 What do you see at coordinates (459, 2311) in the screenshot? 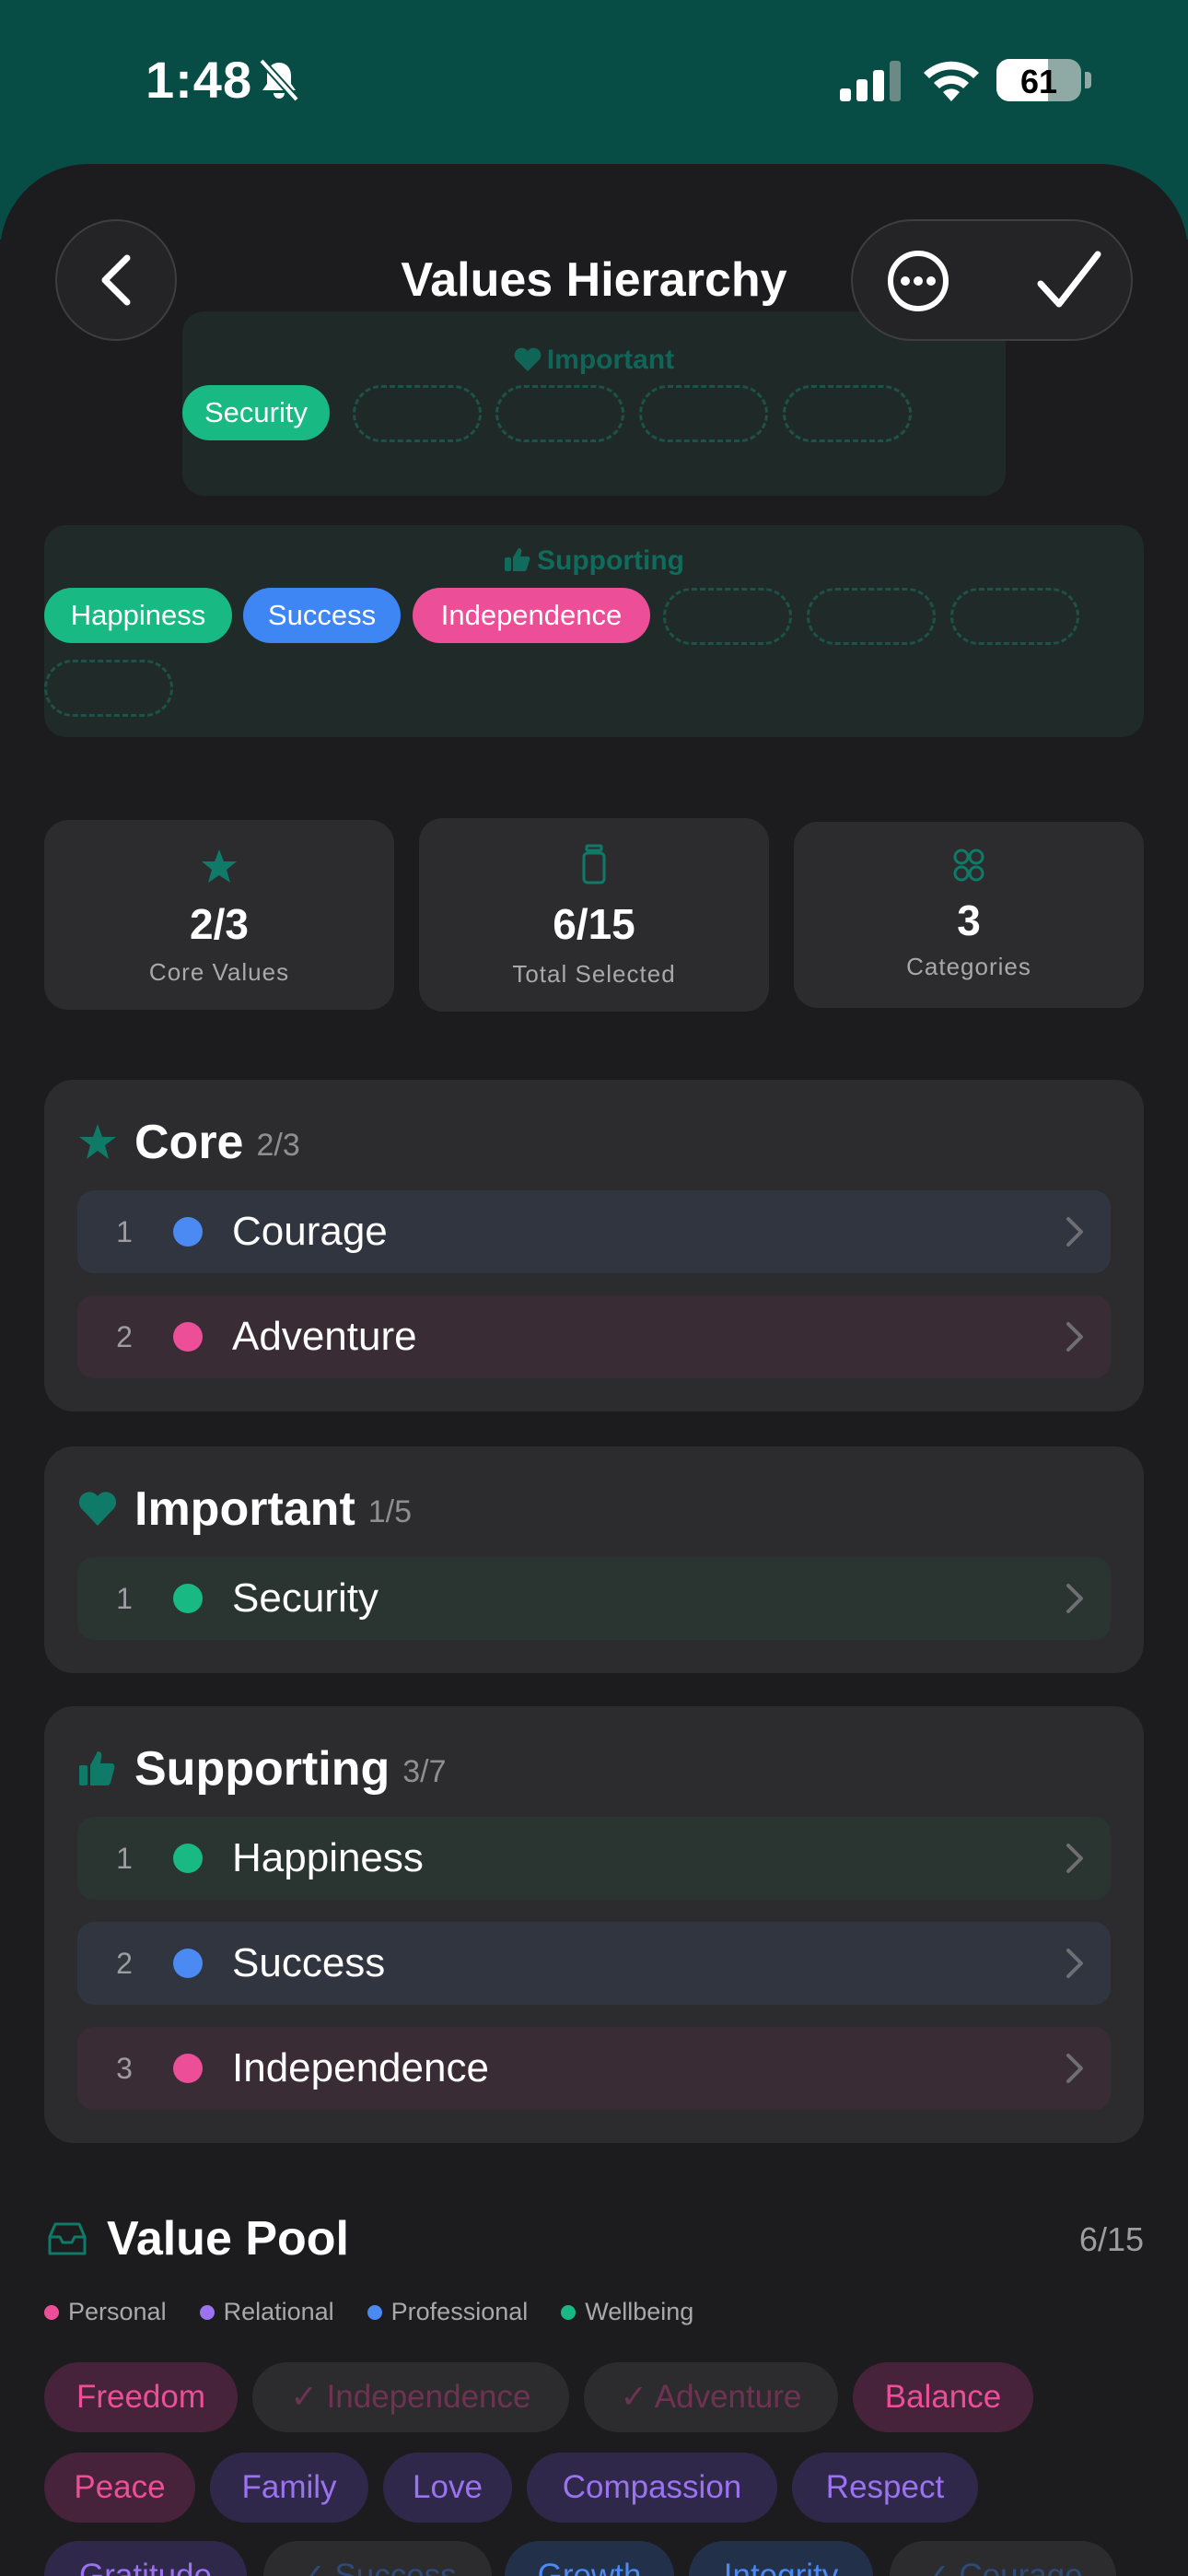
I see `legend-label: Professional` at bounding box center [459, 2311].